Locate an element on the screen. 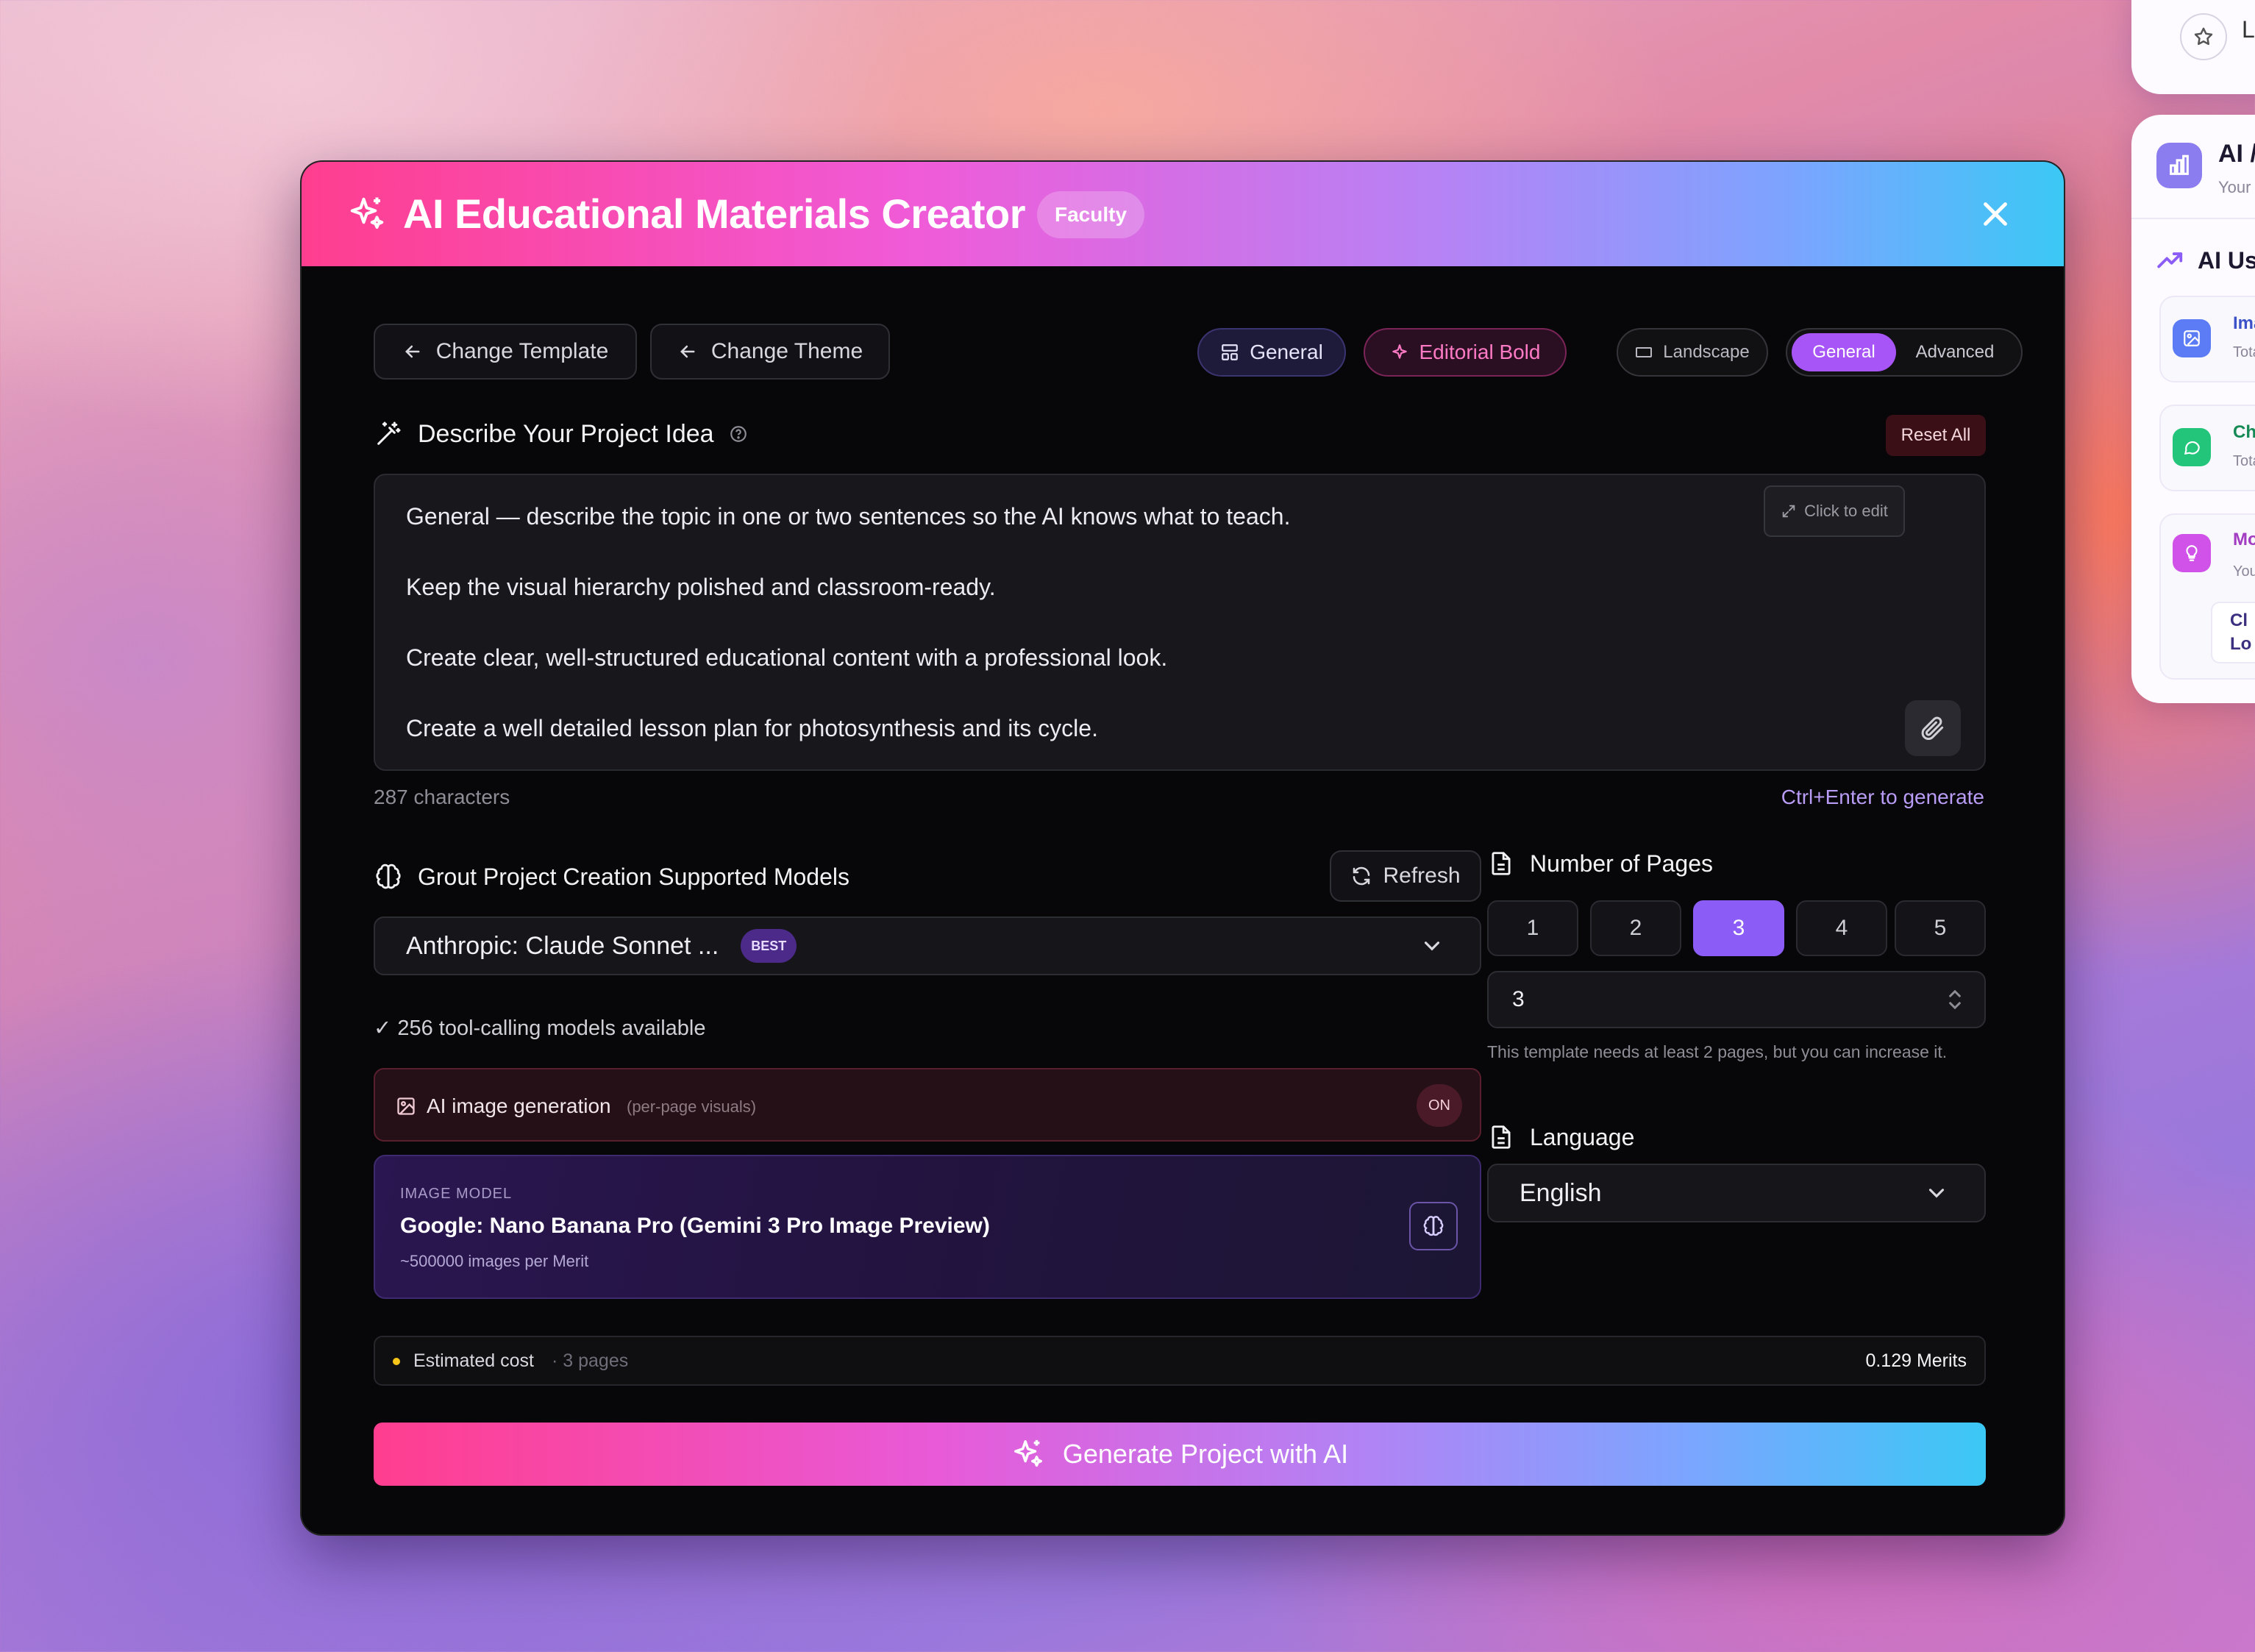 The height and width of the screenshot is (1652, 2255). theme-pill-label: Editorial Bold is located at coordinates (1480, 352).